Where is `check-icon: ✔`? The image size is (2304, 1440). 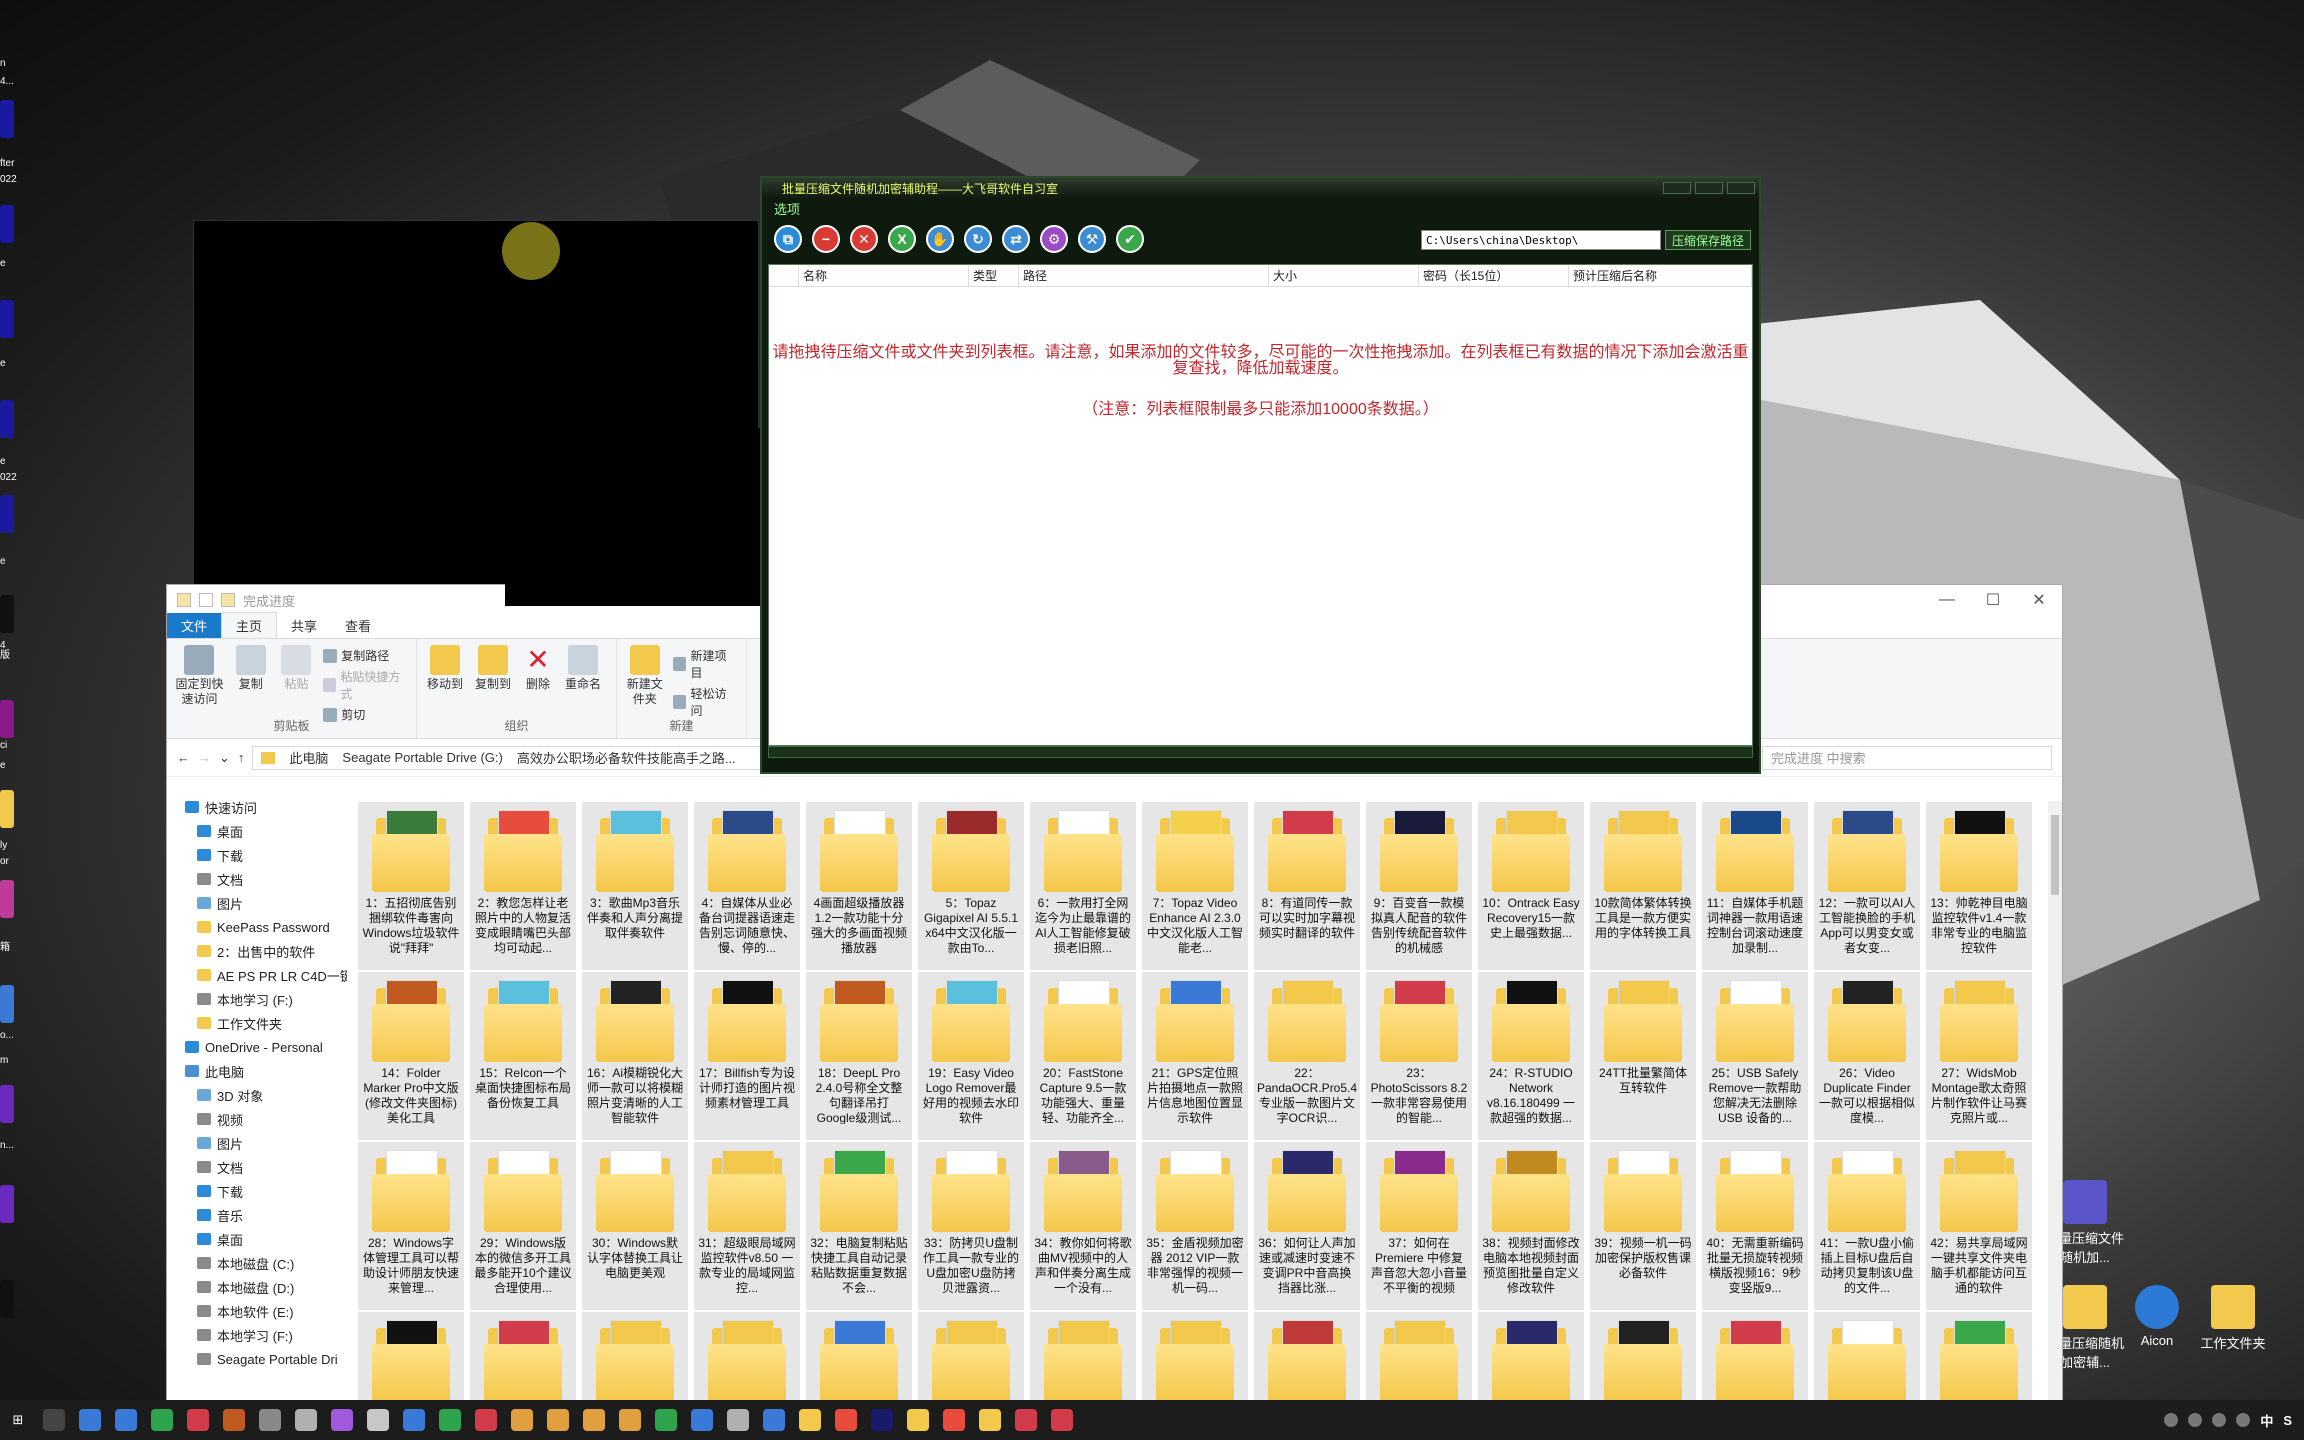 check-icon: ✔ is located at coordinates (1130, 239).